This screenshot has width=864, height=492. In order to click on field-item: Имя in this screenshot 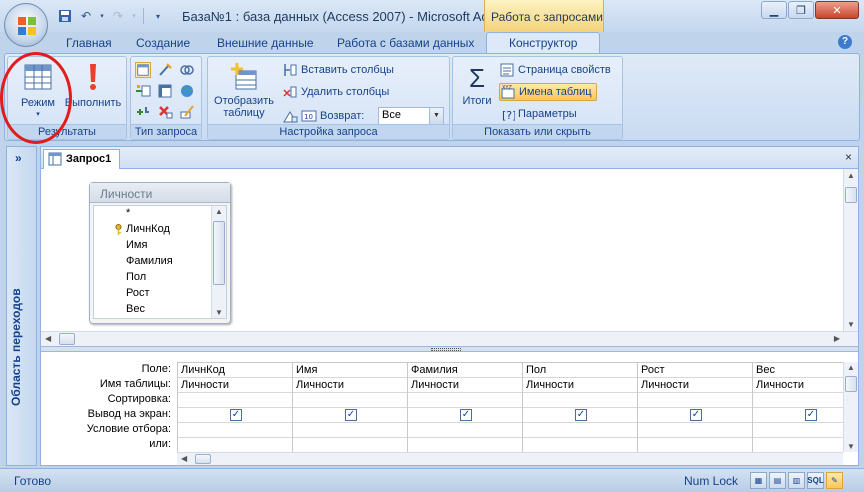, I will do `click(136, 245)`.